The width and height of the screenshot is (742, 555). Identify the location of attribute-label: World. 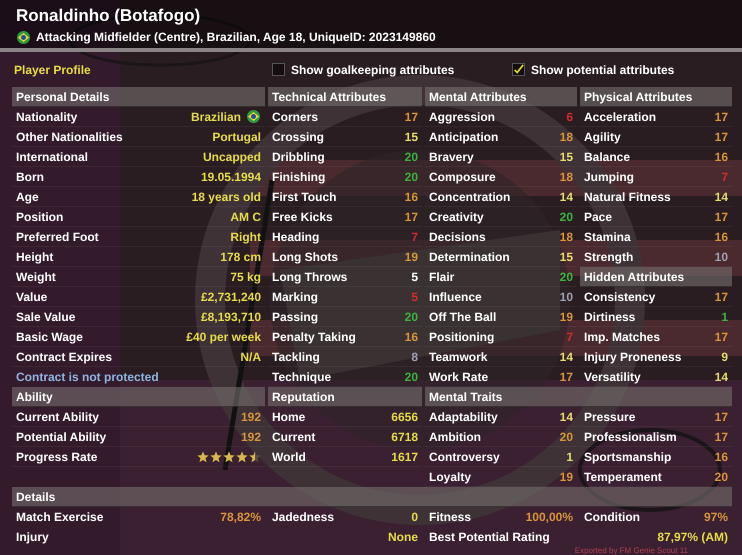
(289, 457).